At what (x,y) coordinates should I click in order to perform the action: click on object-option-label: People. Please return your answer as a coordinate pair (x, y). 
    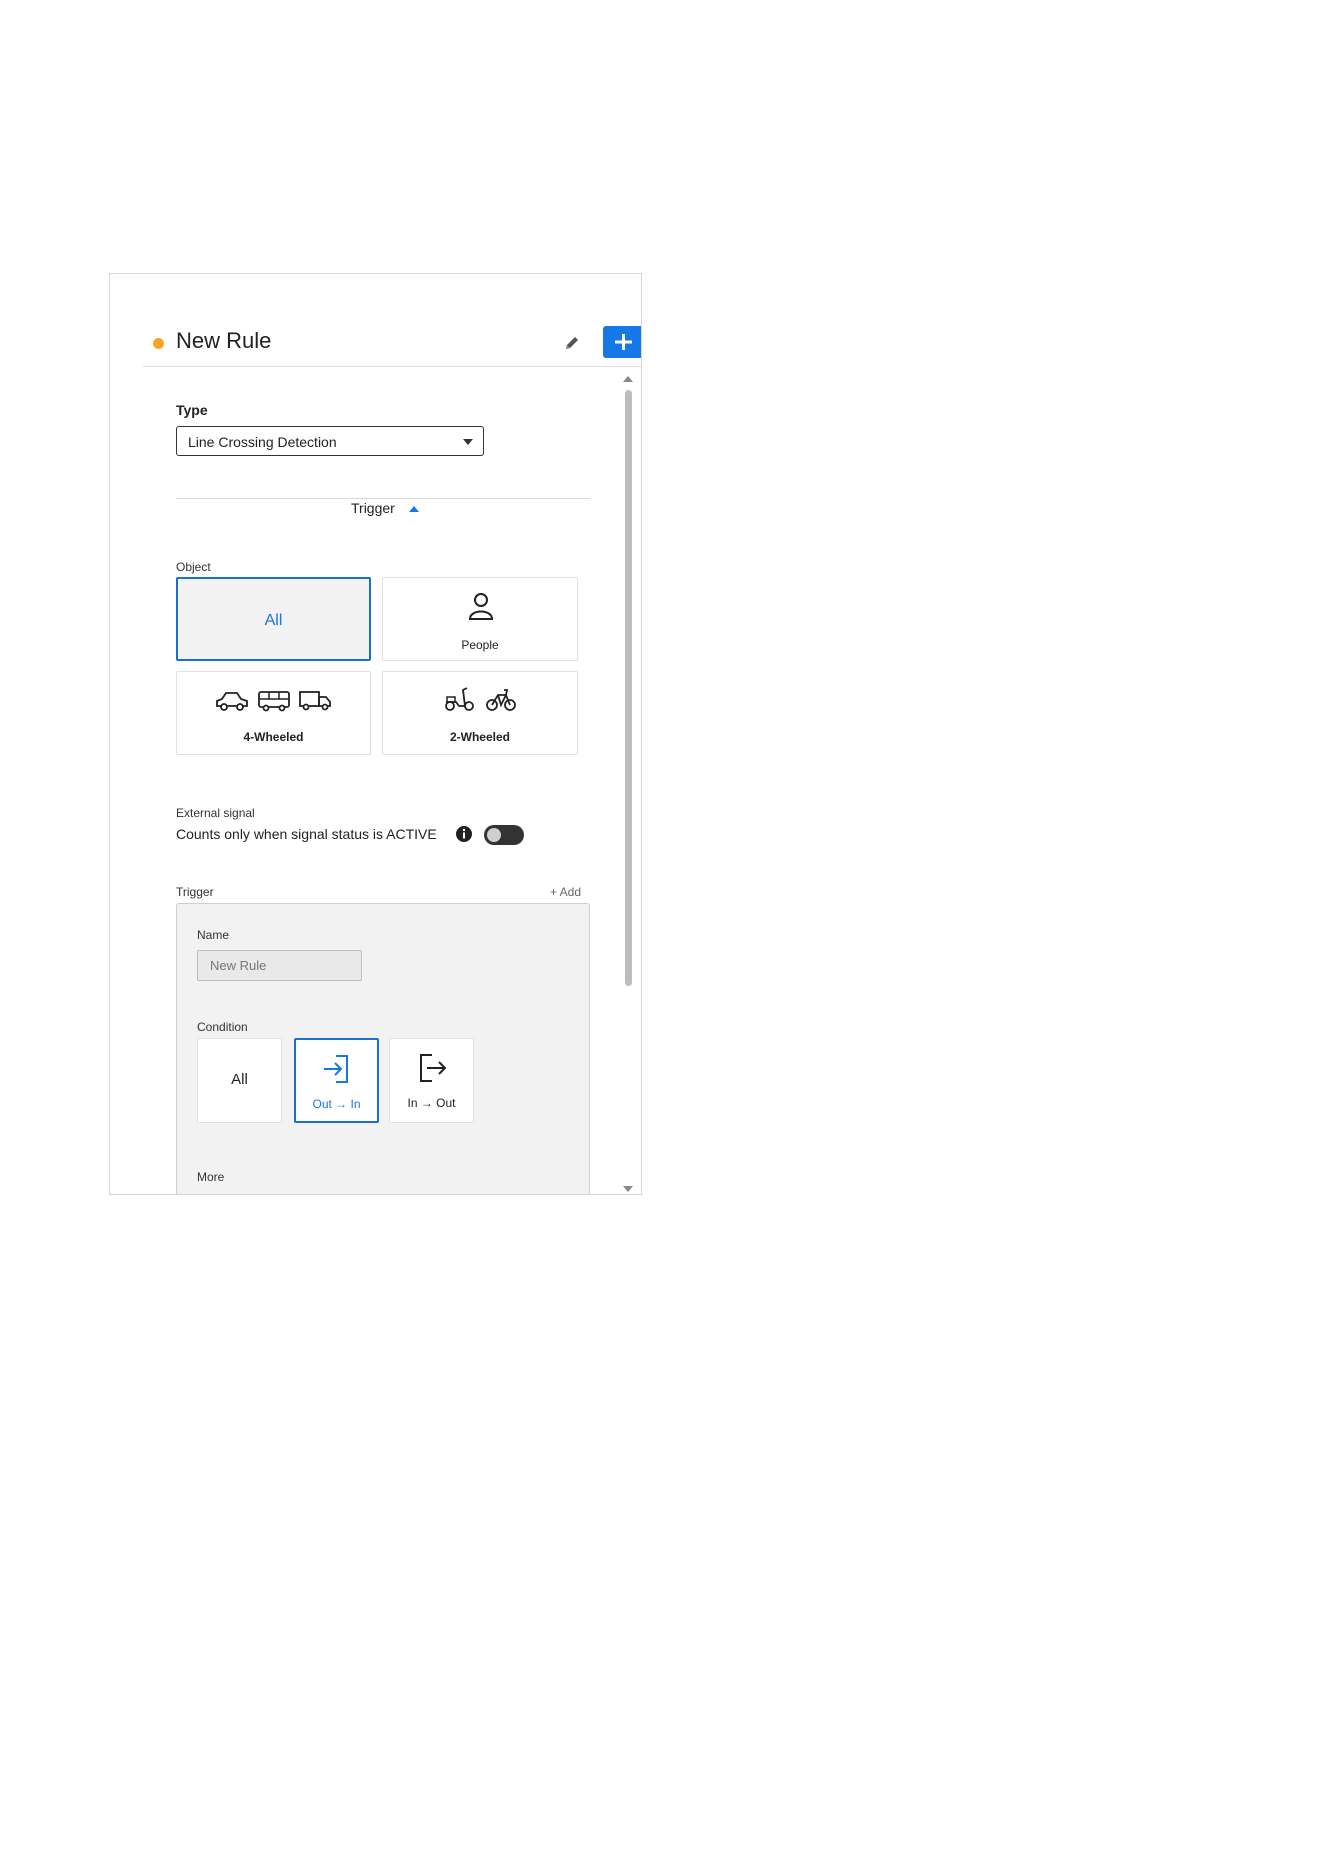
    Looking at the image, I should click on (480, 645).